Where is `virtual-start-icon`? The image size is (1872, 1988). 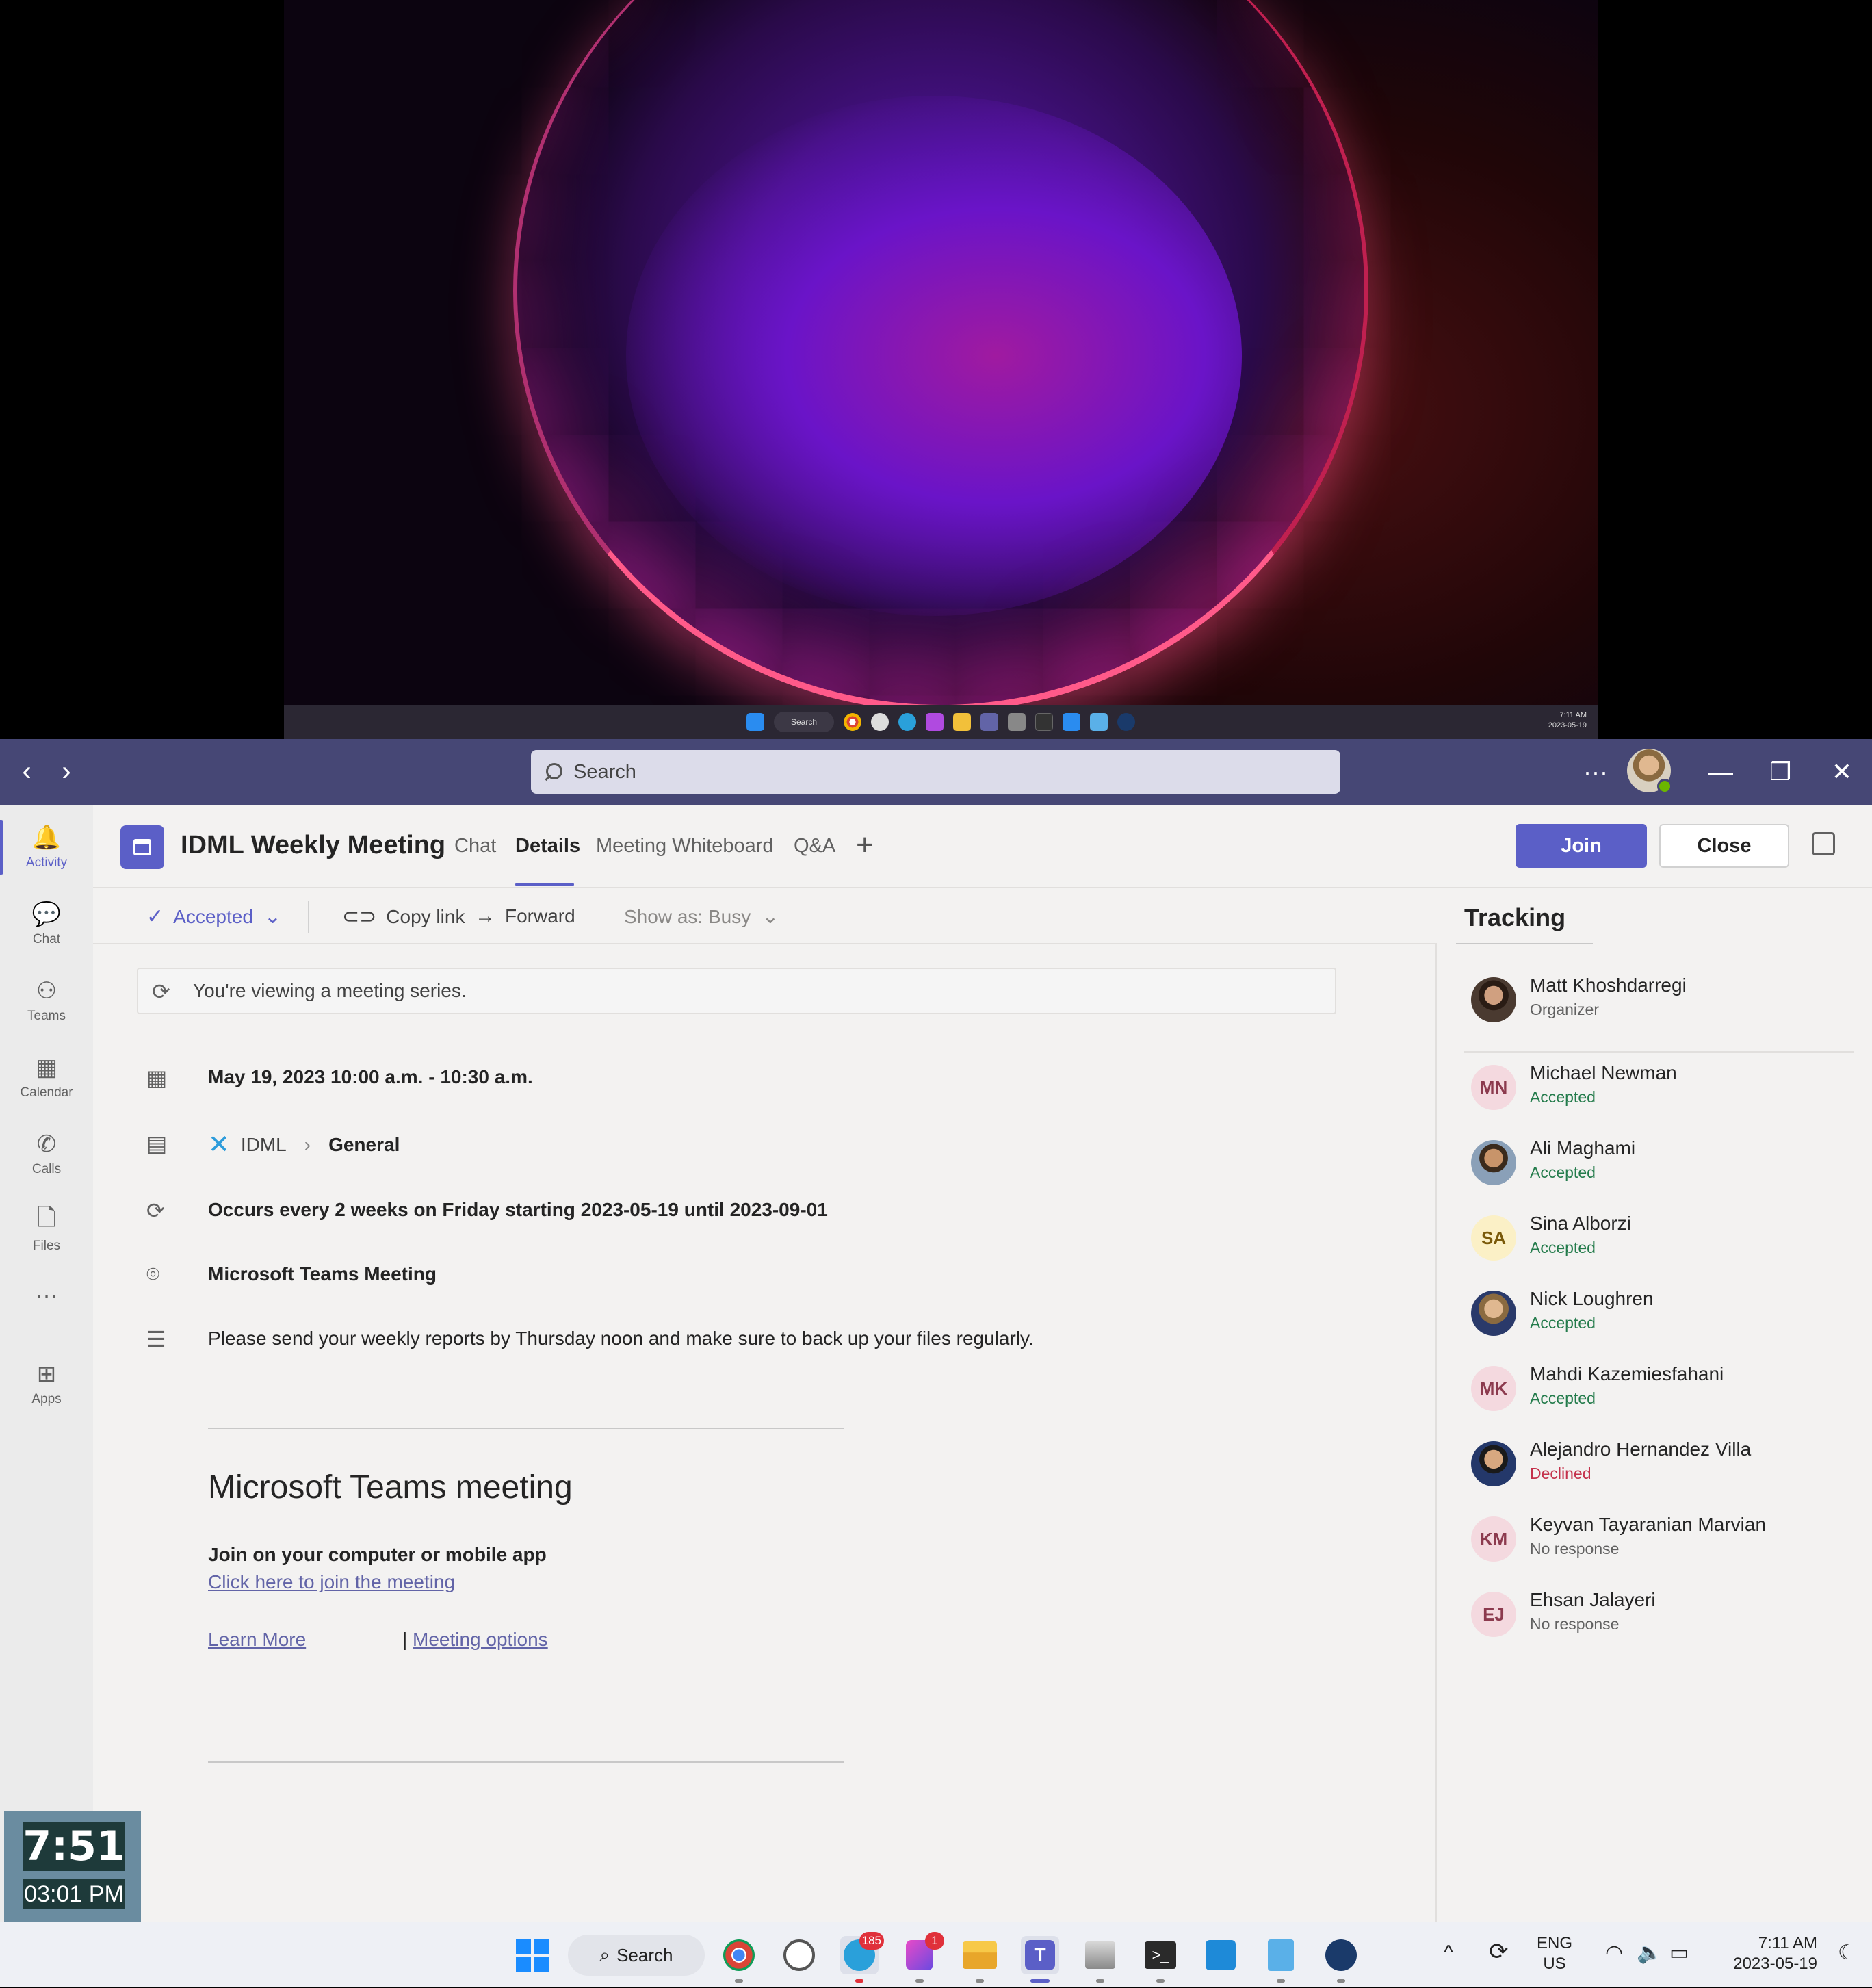 virtual-start-icon is located at coordinates (755, 722).